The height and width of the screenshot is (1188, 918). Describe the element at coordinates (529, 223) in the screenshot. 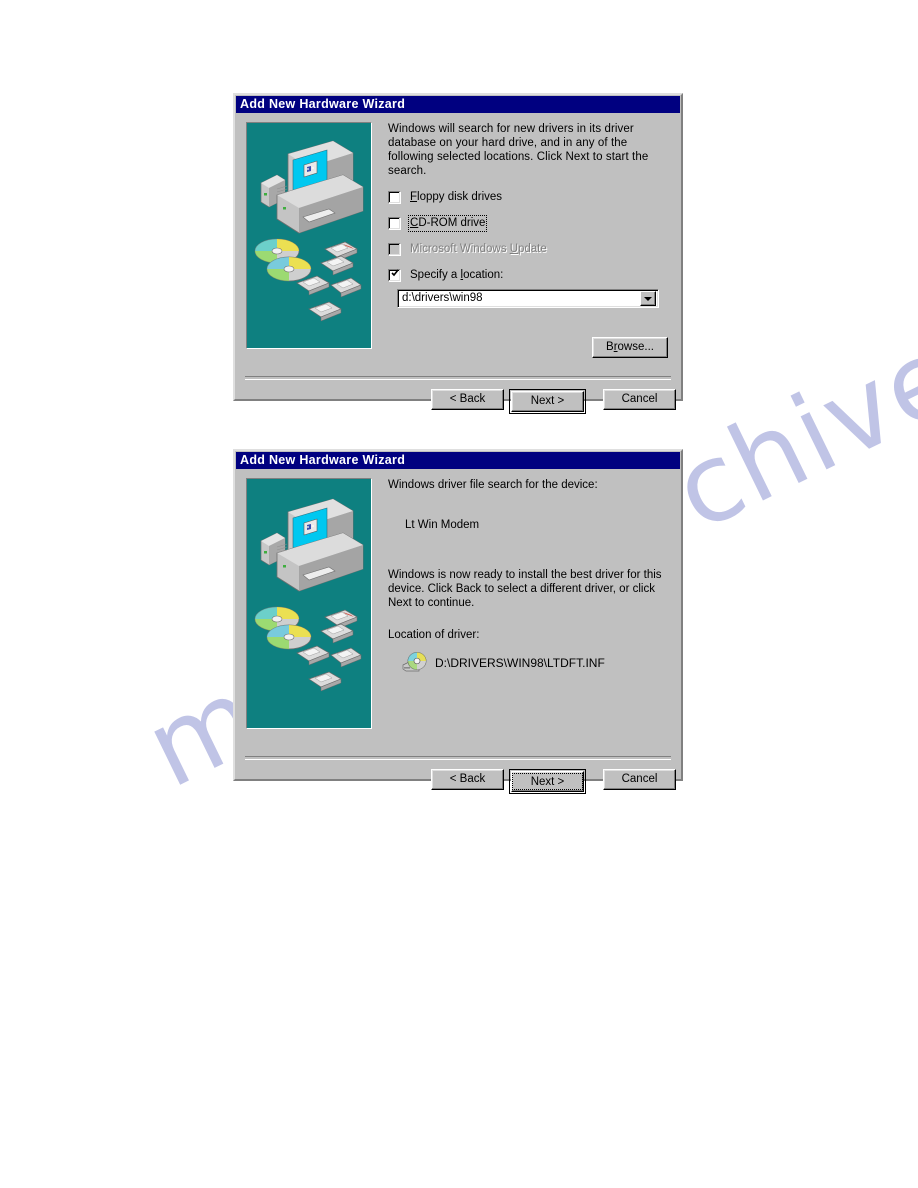

I see `checkbox-row-cd-rom-drive: CD-ROM drive` at that location.